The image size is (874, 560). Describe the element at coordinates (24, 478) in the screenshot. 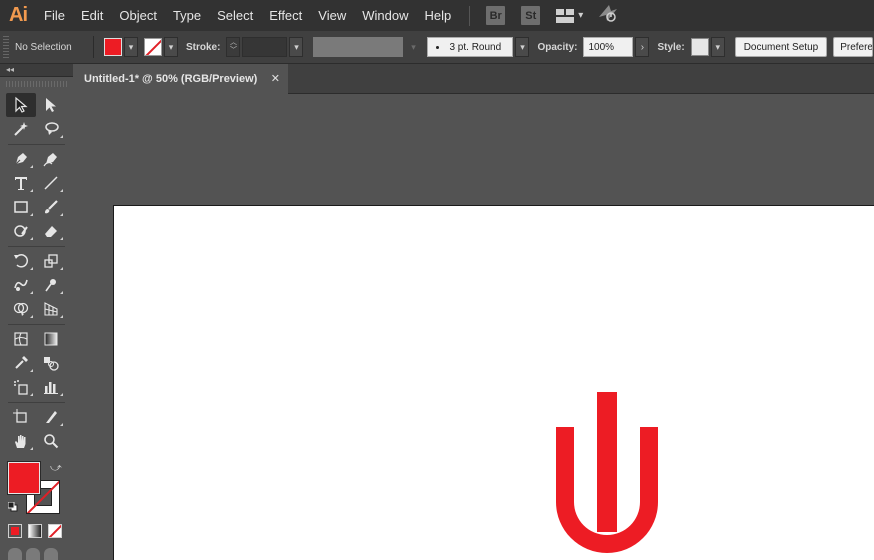

I see `fill-color-box` at that location.